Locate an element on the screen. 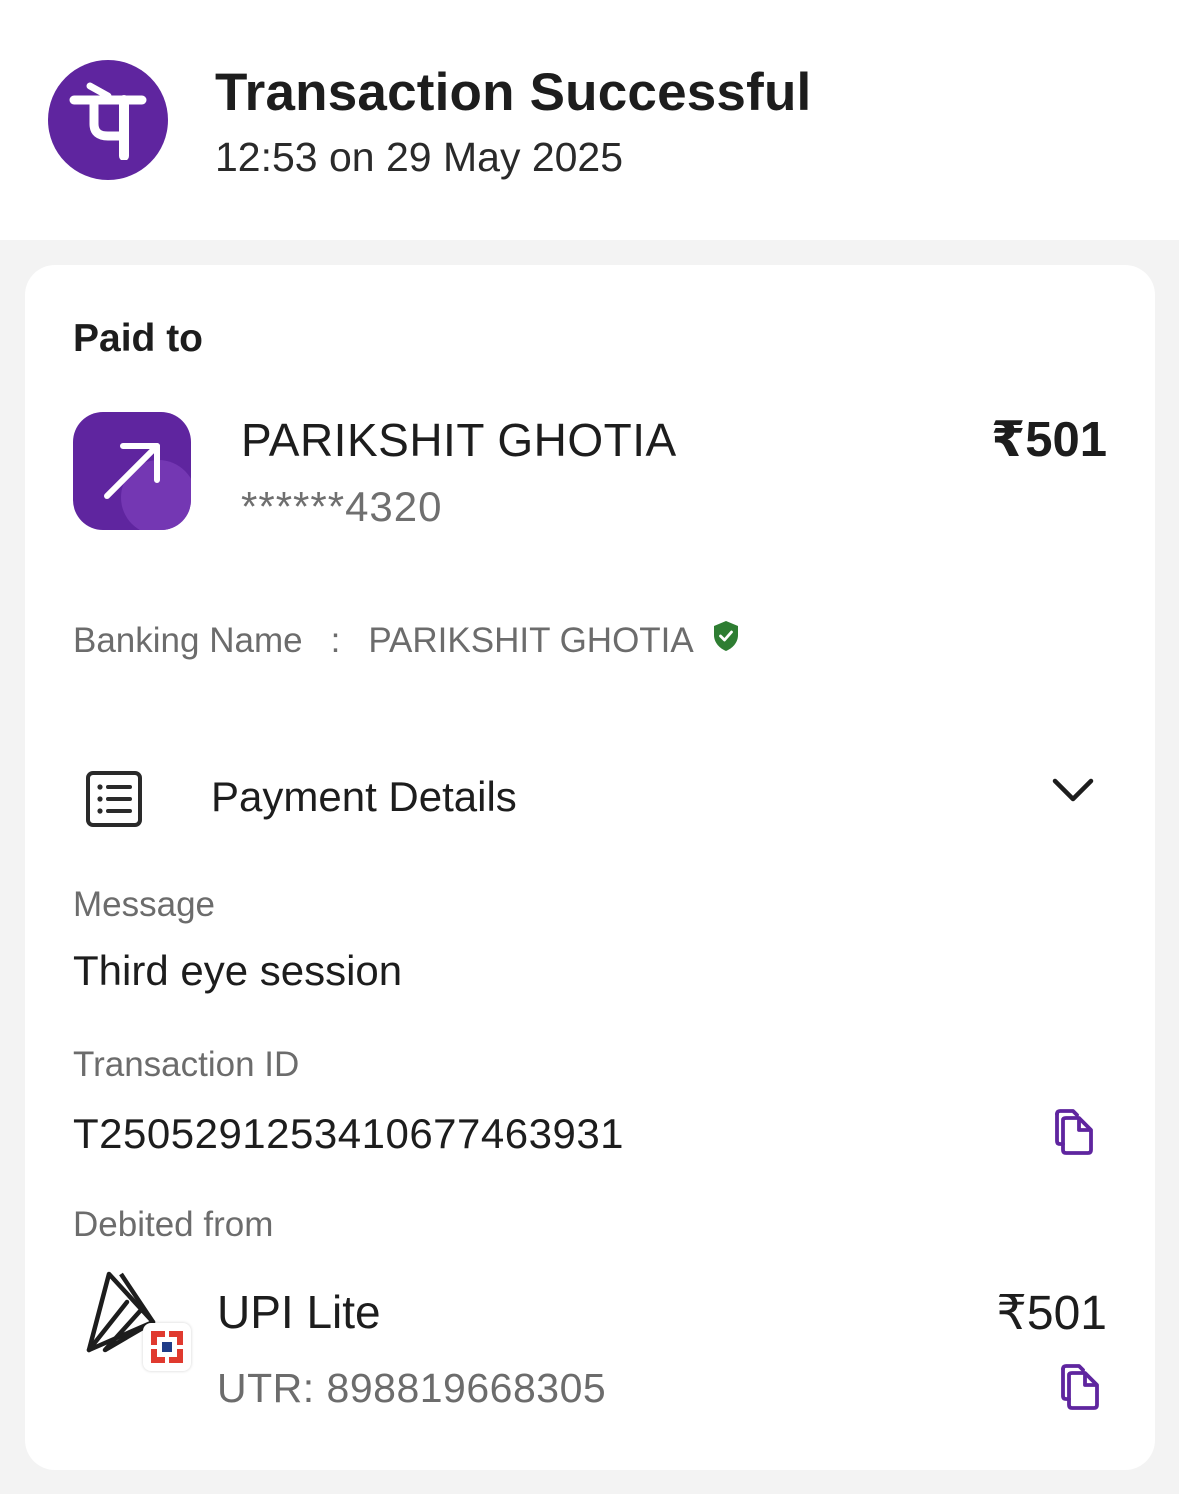  paid-to-label: Paid to is located at coordinates (138, 338).